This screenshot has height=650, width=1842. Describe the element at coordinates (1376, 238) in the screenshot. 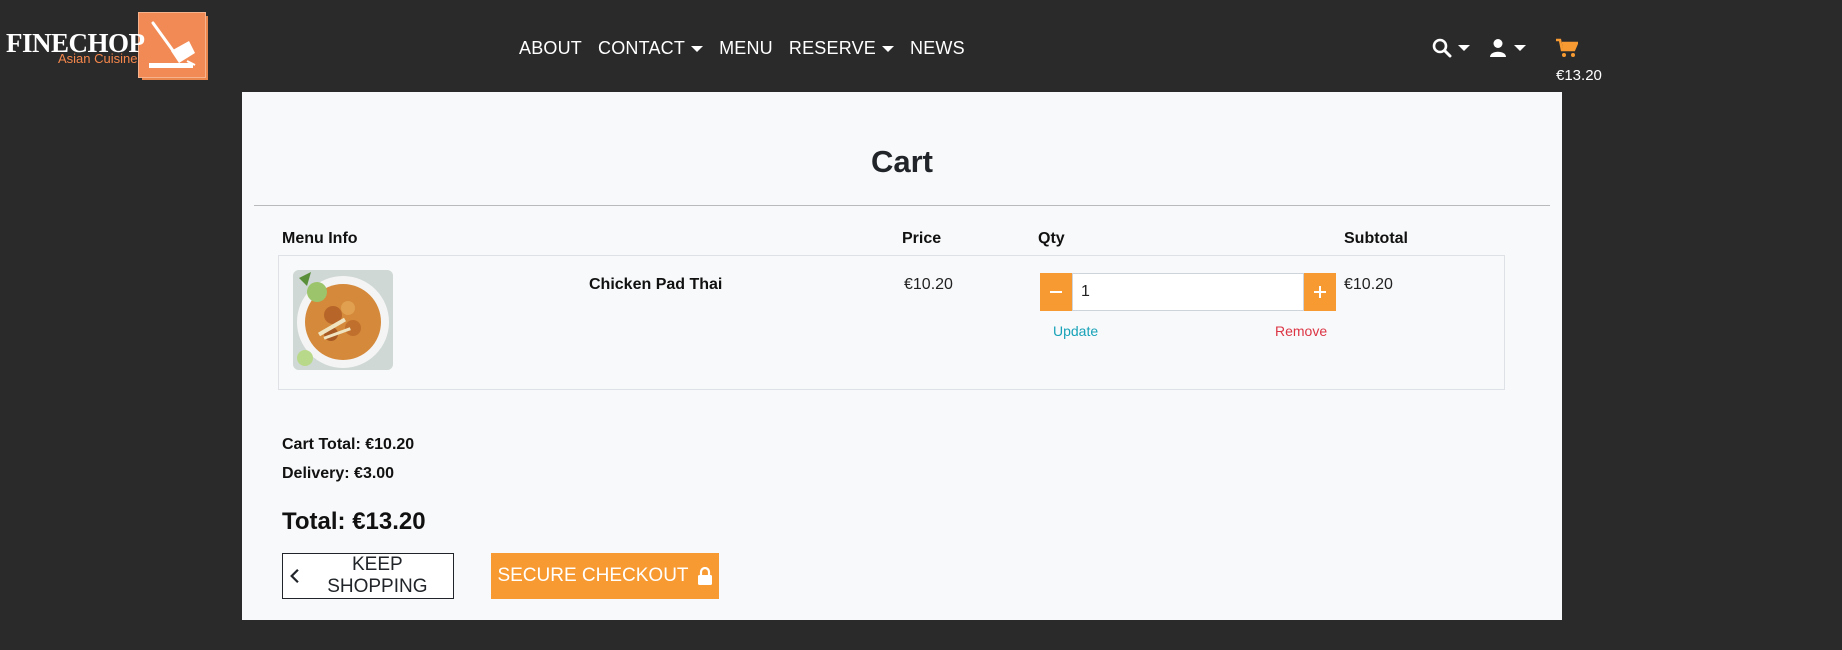

I see `header-subtotal: Subtotal` at that location.